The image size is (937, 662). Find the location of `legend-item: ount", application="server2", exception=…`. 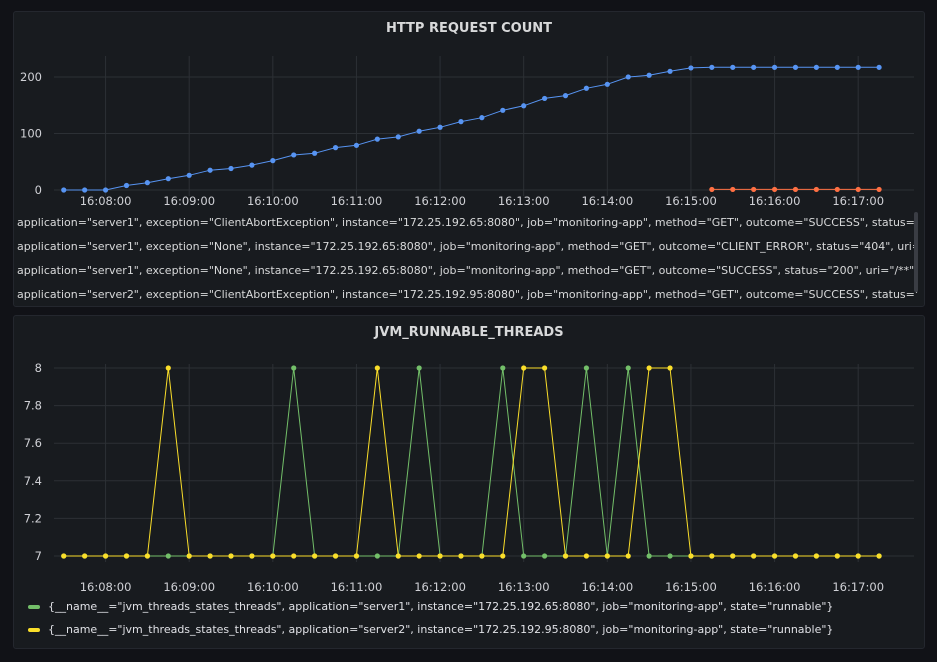

legend-item: ount", application="server2", exception=… is located at coordinates (466, 294).